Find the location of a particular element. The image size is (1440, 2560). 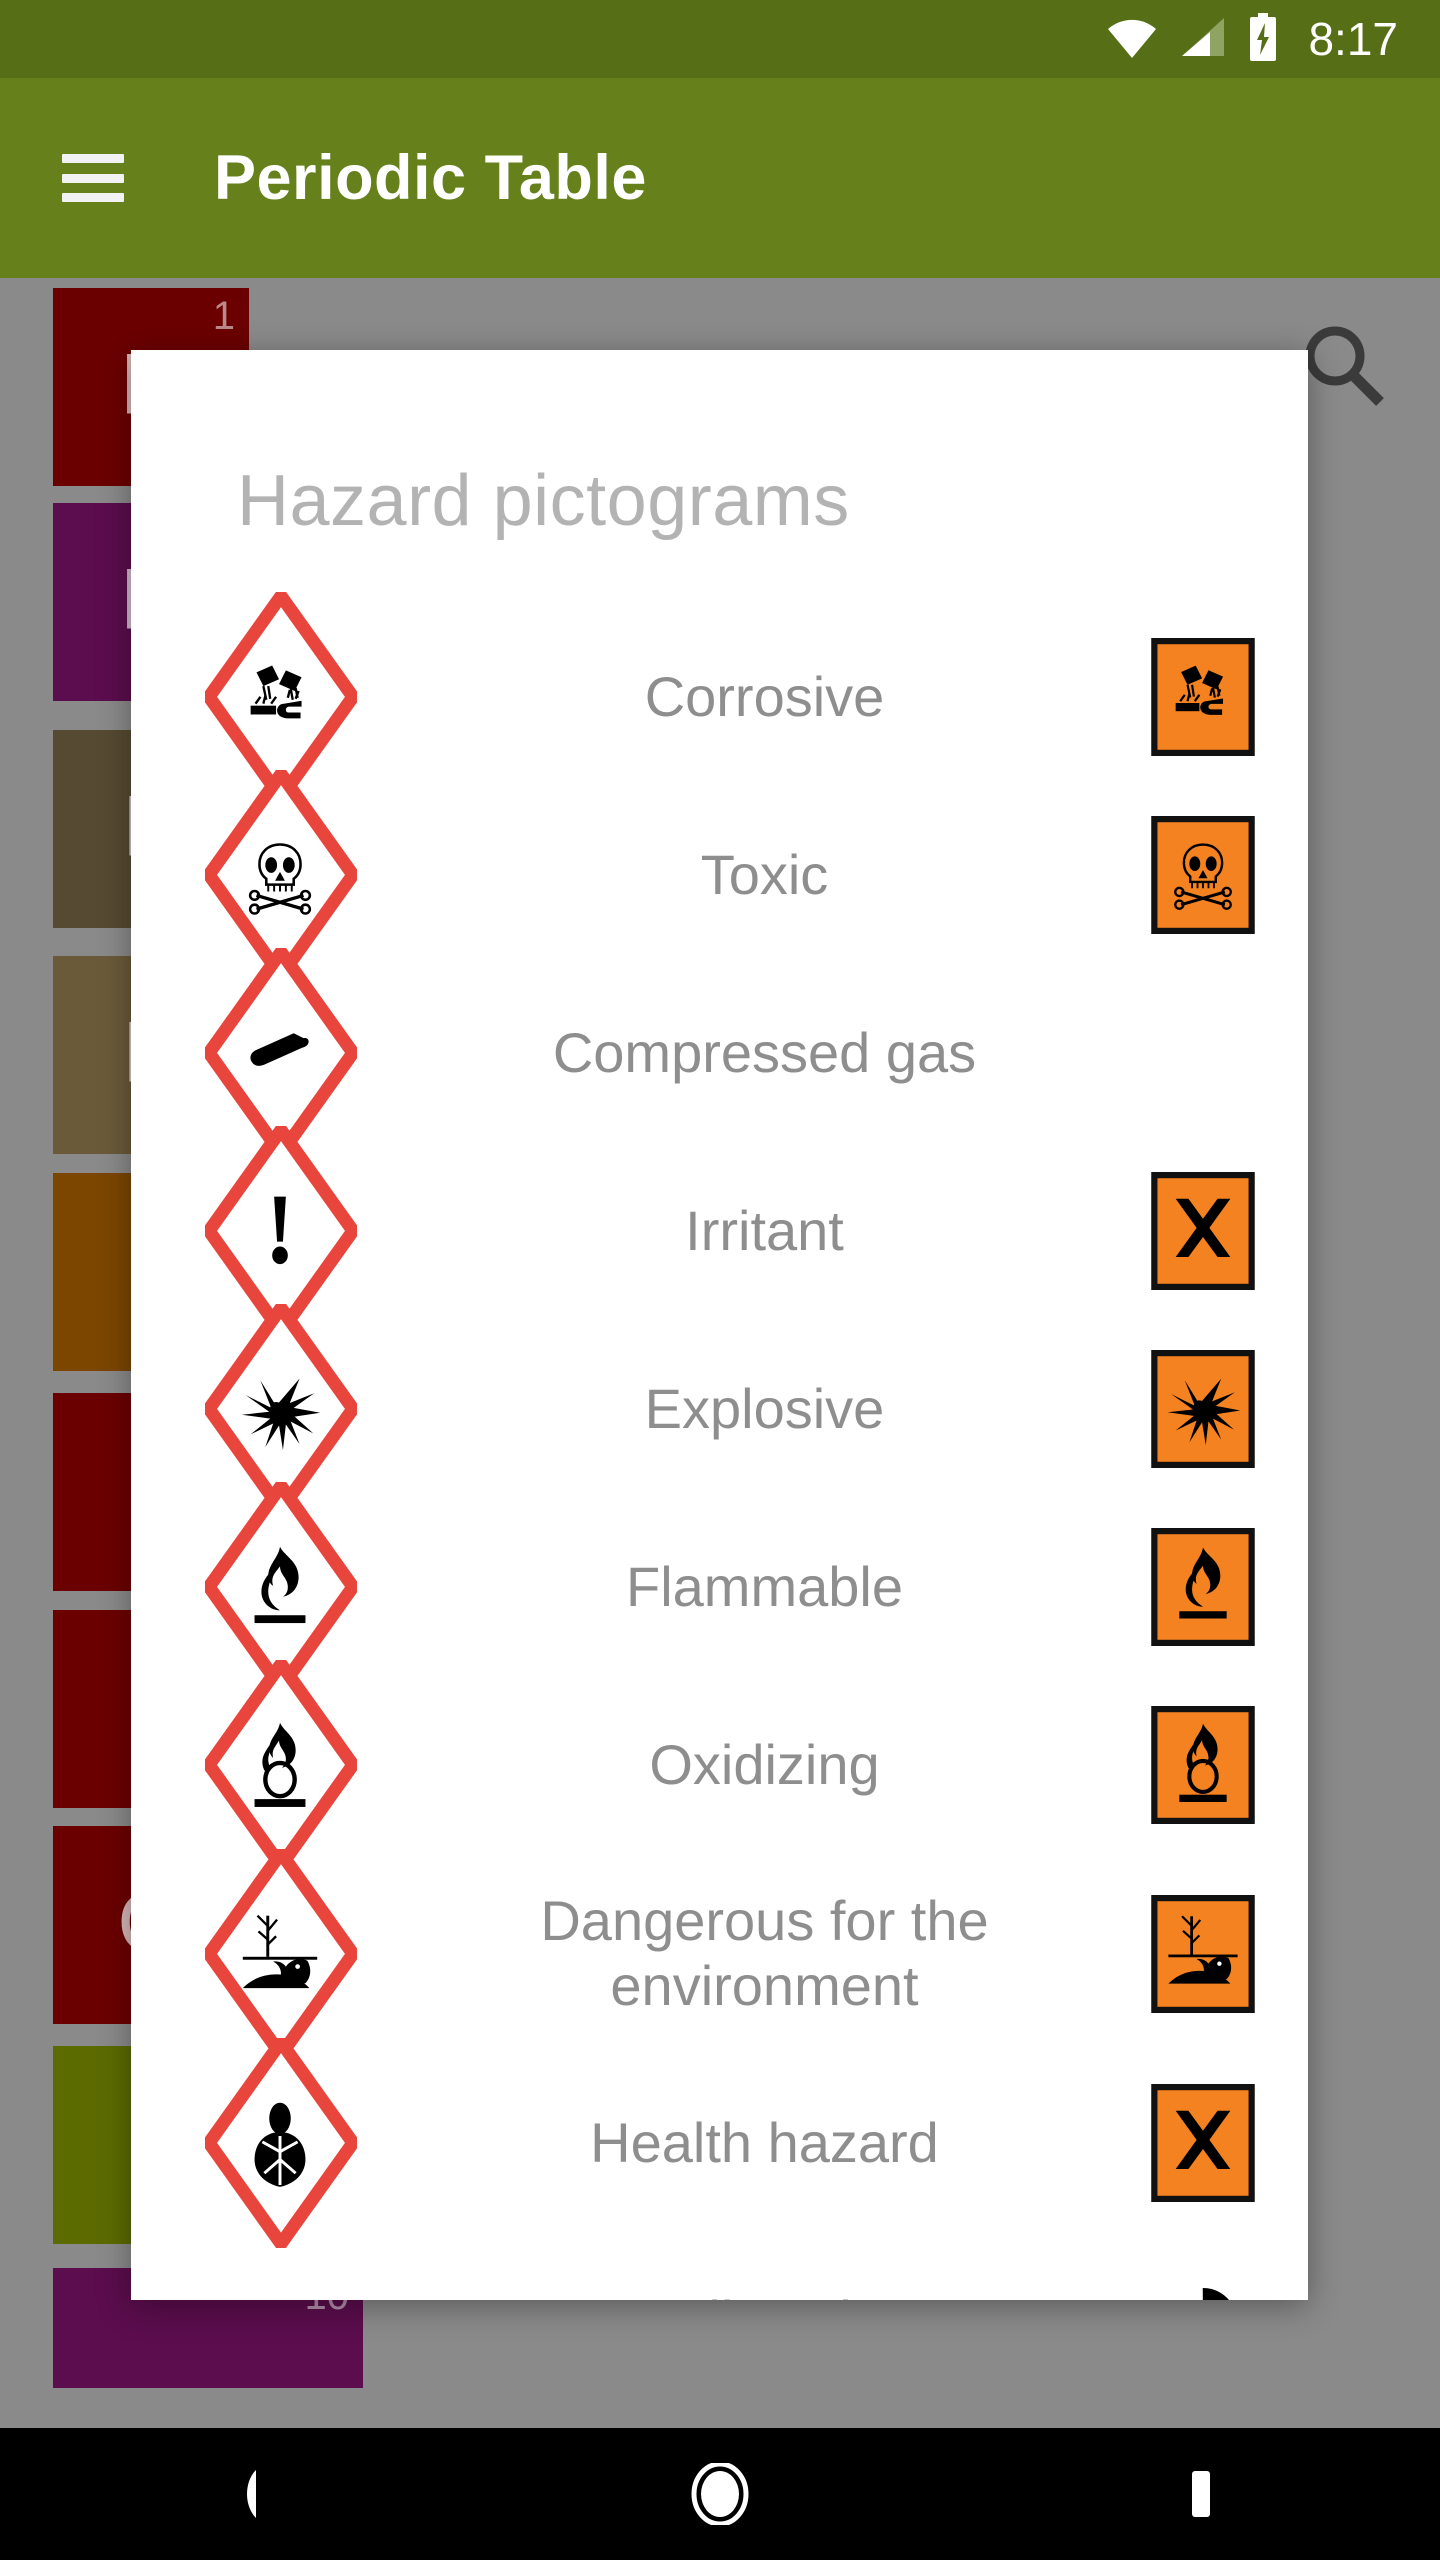

wifi-icon is located at coordinates (1132, 39).